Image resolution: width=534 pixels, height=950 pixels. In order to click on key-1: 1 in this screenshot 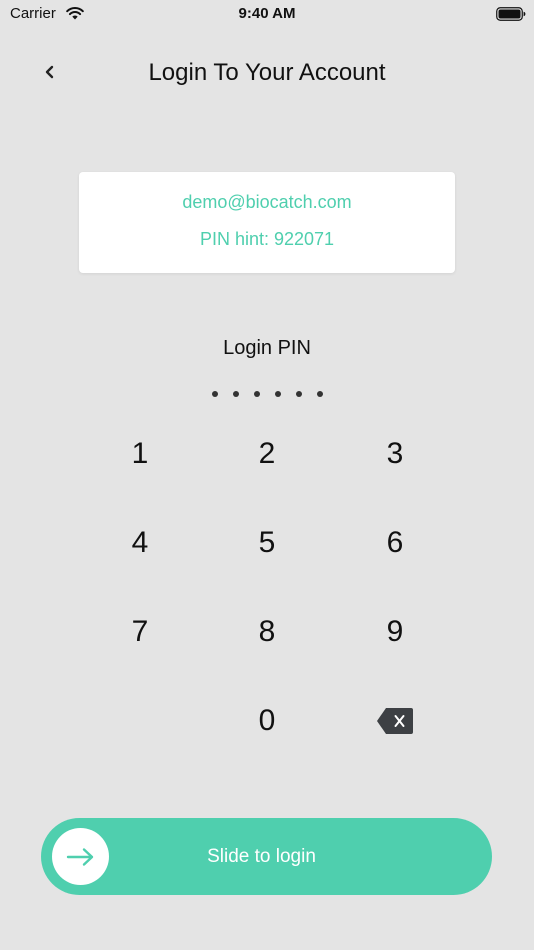, I will do `click(140, 454)`.